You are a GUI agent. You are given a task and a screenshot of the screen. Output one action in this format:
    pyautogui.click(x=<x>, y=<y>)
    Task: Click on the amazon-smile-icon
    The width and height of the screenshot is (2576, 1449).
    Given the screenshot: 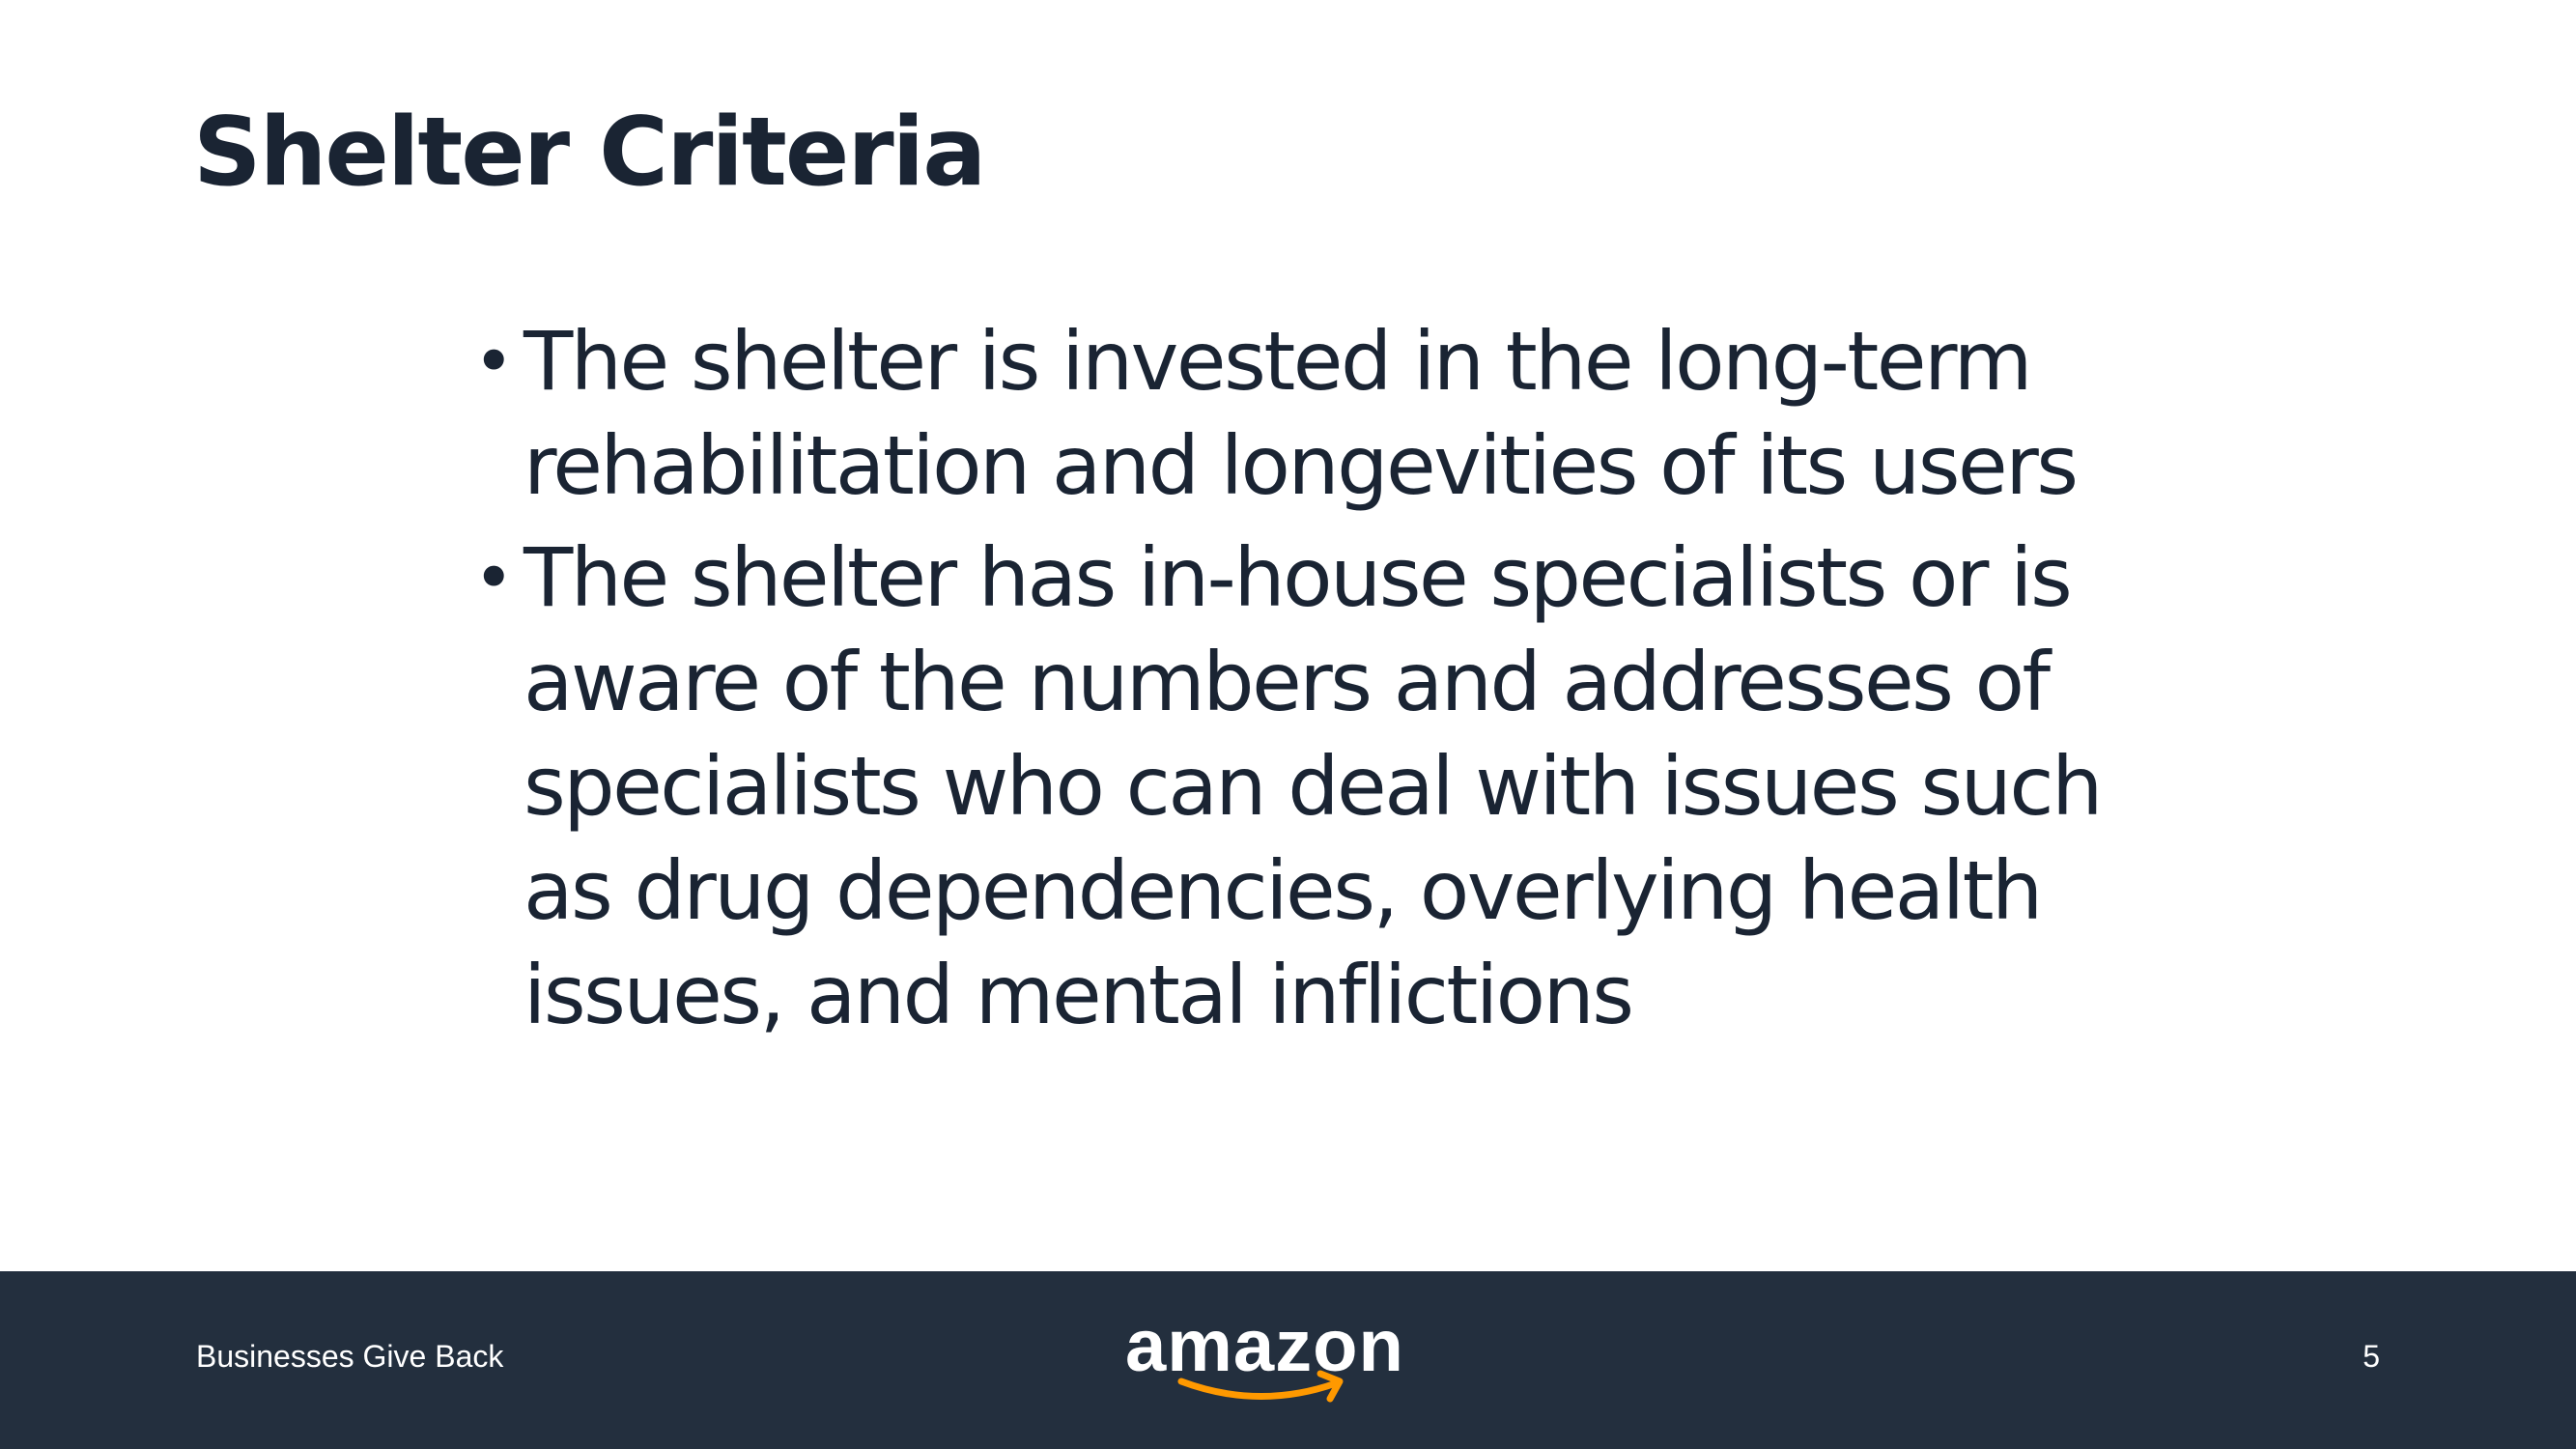 What is the action you would take?
    pyautogui.click(x=1260, y=1386)
    